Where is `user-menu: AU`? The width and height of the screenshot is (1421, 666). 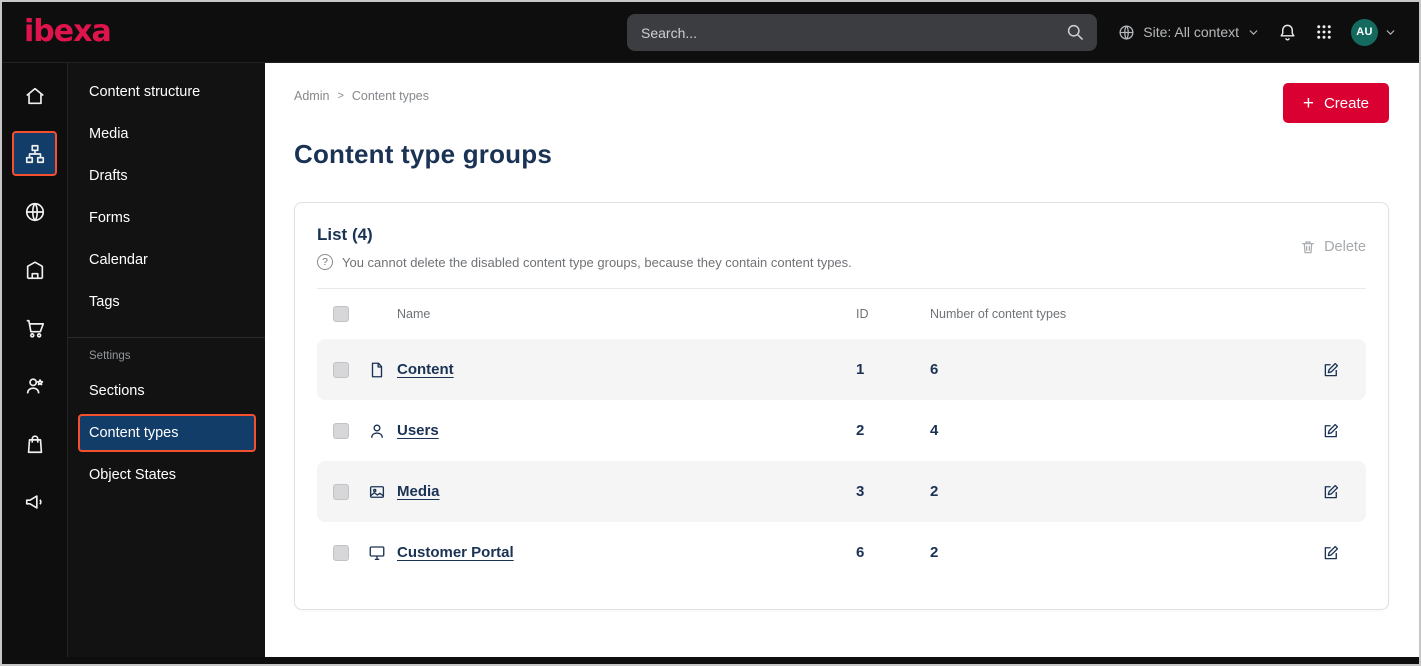
user-menu: AU is located at coordinates (1374, 32).